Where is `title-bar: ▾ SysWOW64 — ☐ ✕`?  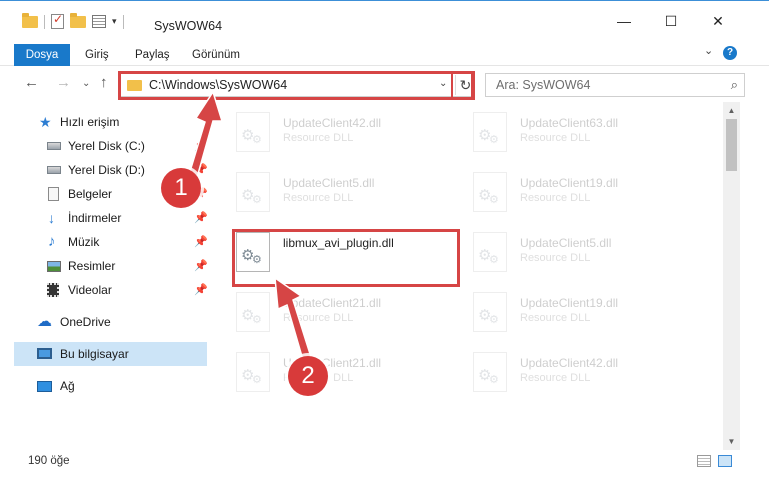
title-bar: ▾ SysWOW64 — ☐ ✕ is located at coordinates (384, 20).